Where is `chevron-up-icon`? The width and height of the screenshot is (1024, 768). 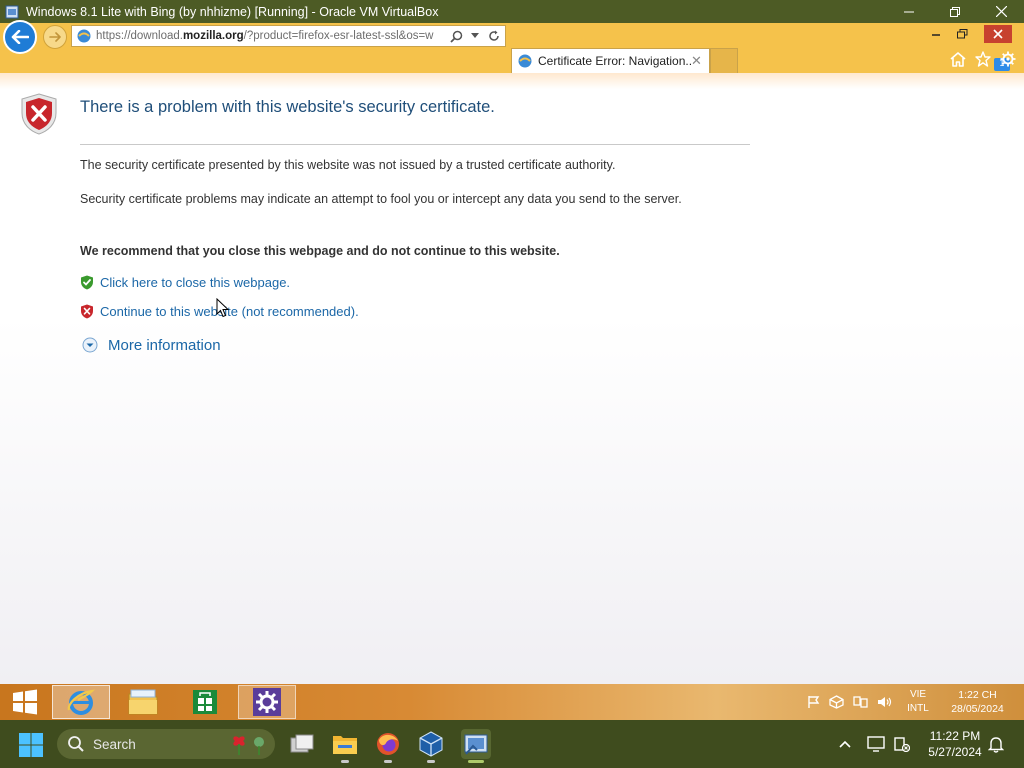
chevron-up-icon is located at coordinates (845, 744).